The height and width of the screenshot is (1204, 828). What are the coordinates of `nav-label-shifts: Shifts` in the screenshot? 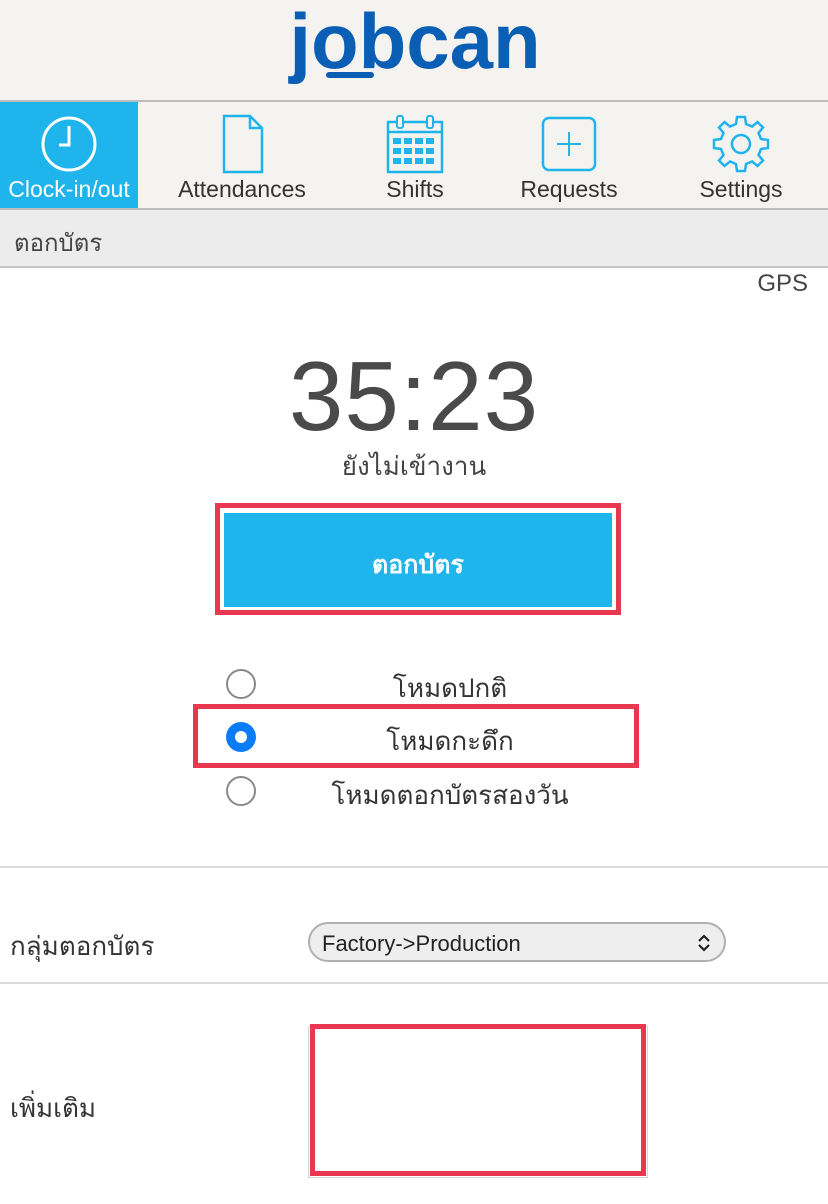 It's located at (415, 189).